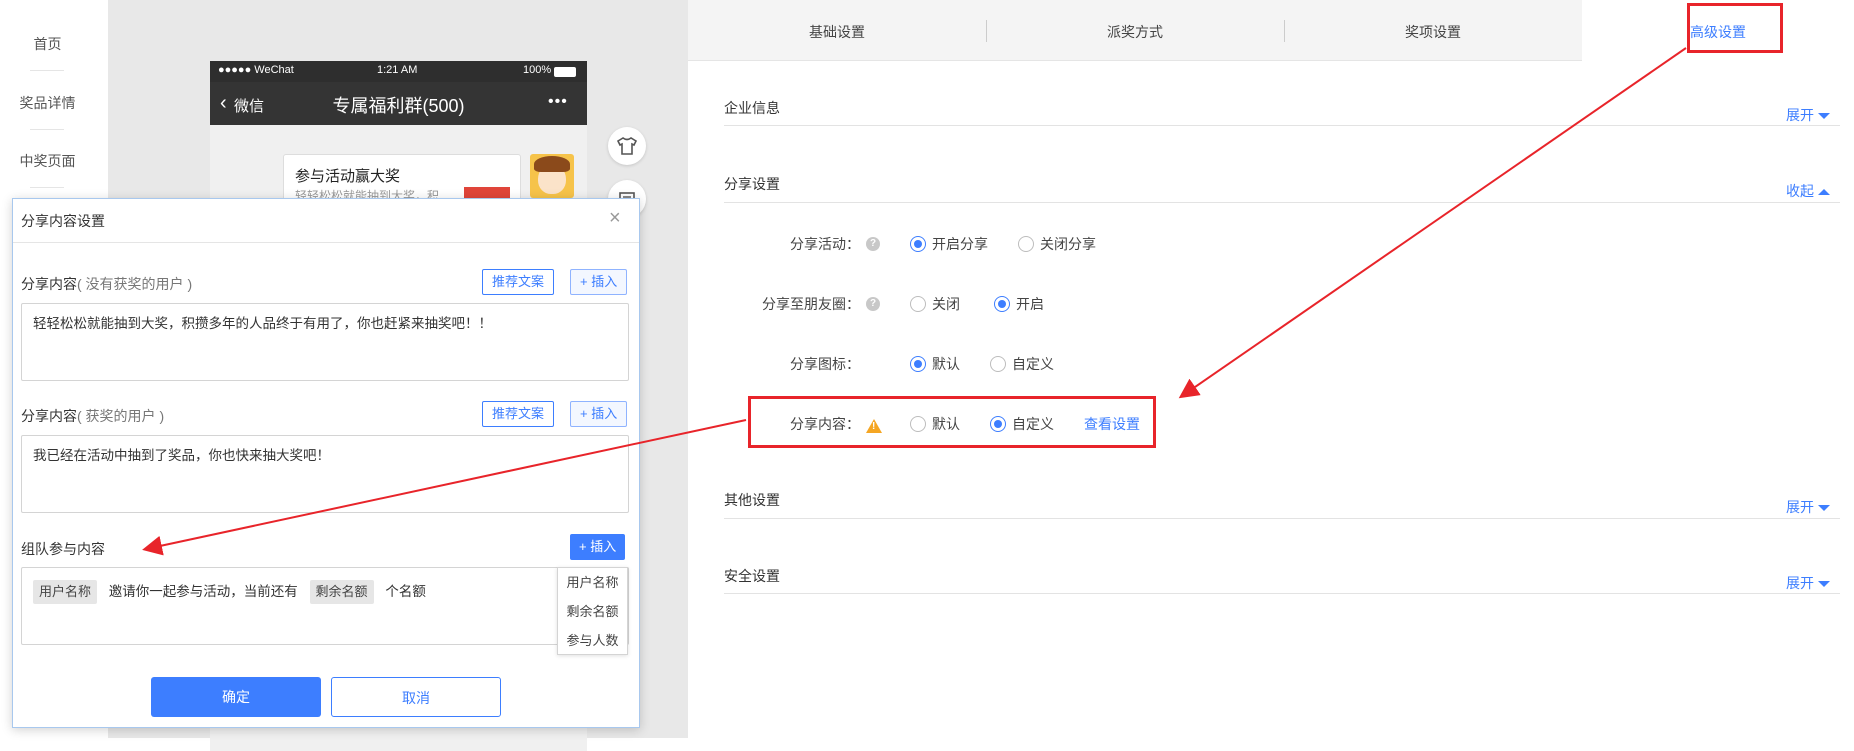  Describe the element at coordinates (627, 146) in the screenshot. I see `shirt-icon` at that location.